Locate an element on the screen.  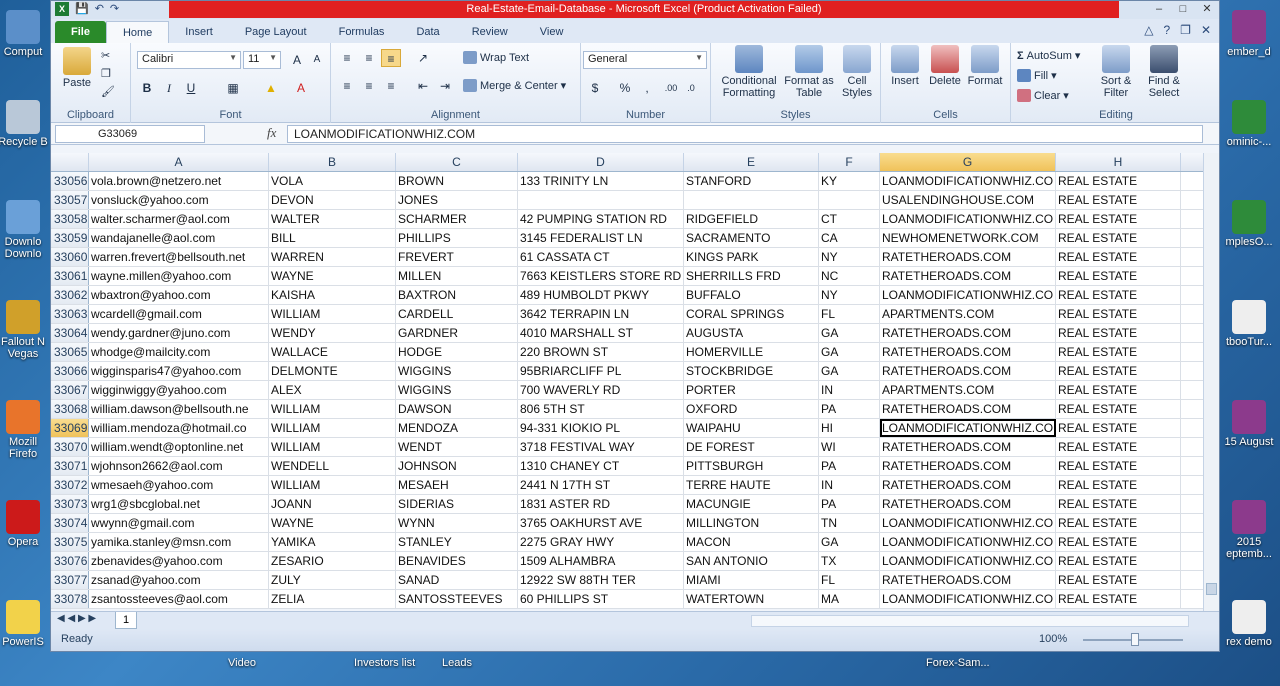
row-header: 33060 is located at coordinates (70, 257).